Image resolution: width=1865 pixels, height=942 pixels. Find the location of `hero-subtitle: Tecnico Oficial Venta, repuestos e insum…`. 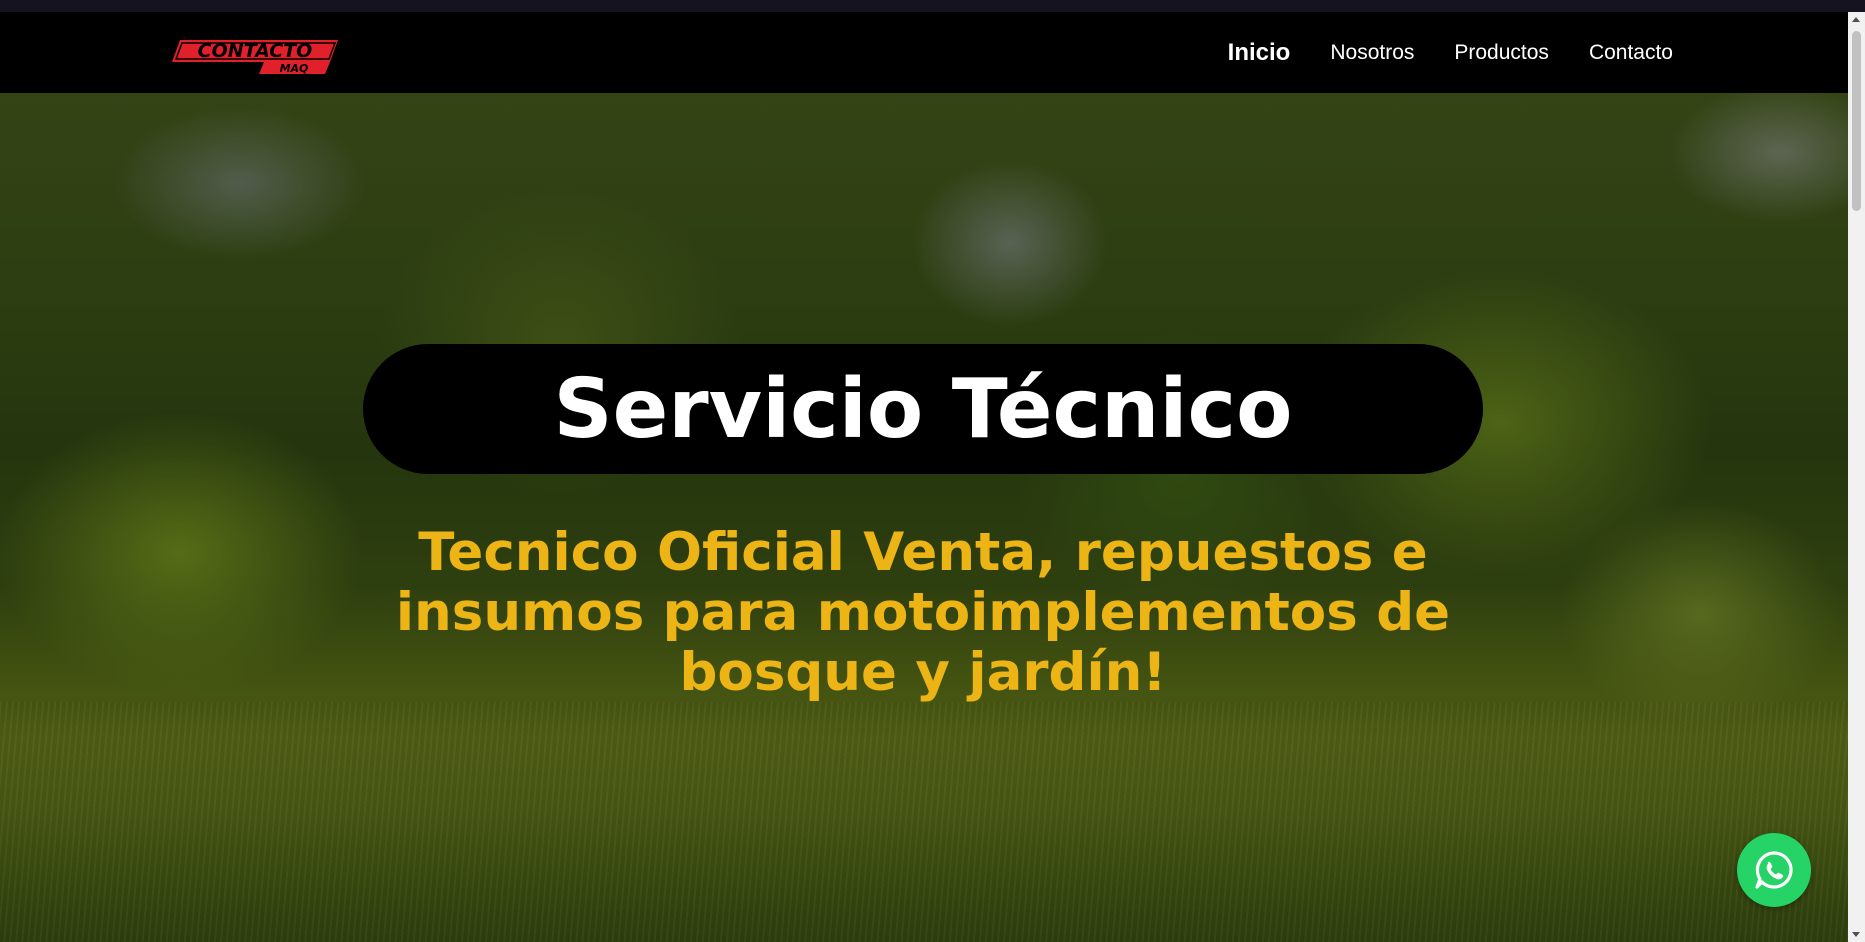

hero-subtitle: Tecnico Oficial Venta, repuestos e insum… is located at coordinates (923, 612).